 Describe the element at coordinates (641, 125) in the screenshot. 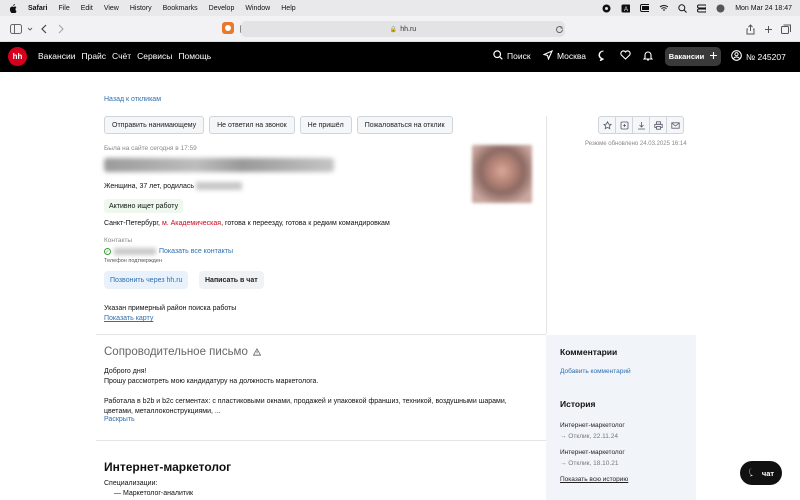

I see `download-icon` at that location.